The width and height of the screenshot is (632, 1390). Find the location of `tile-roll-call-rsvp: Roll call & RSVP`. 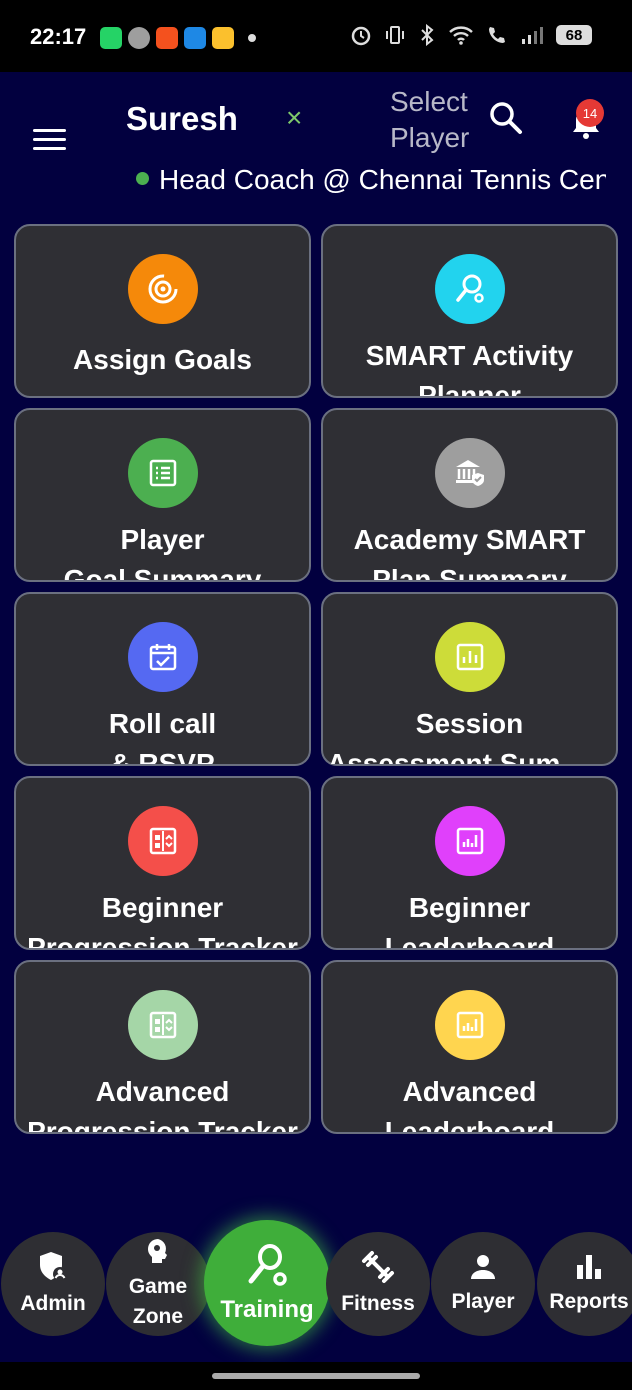

tile-roll-call-rsvp: Roll call & RSVP is located at coordinates (162, 679).